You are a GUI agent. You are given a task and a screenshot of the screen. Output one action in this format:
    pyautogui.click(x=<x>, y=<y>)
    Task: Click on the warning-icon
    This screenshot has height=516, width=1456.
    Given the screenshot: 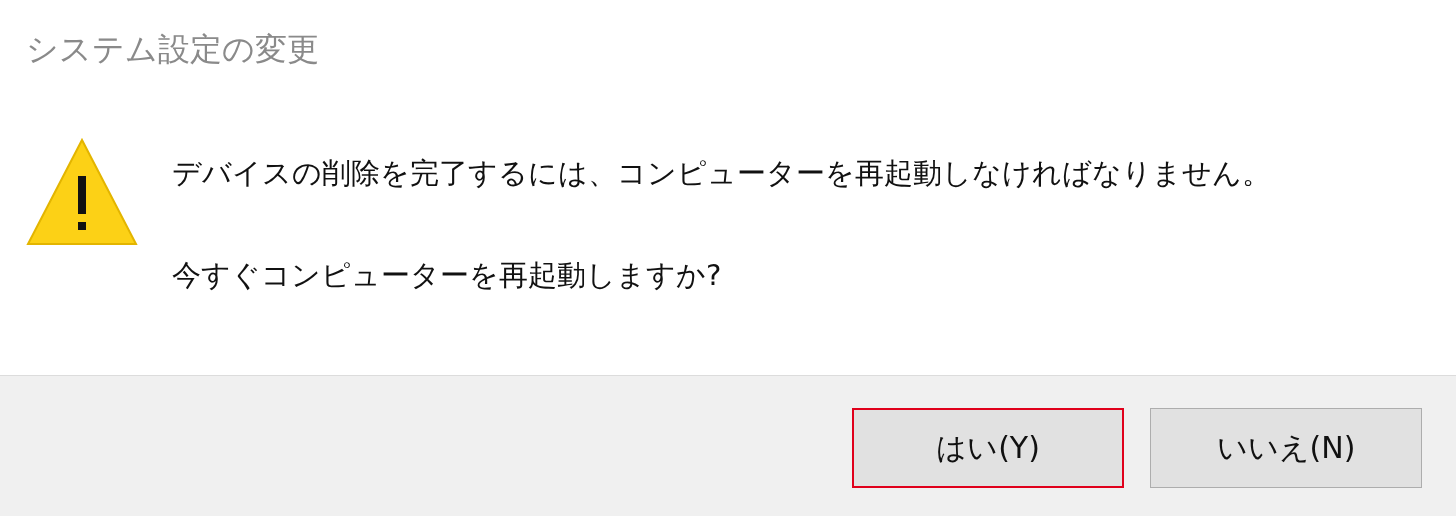 What is the action you would take?
    pyautogui.click(x=82, y=192)
    